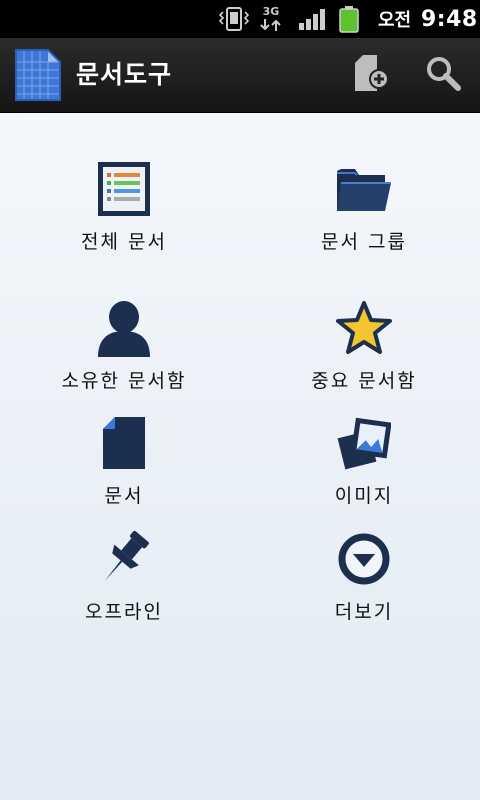 The height and width of the screenshot is (800, 480). I want to click on menu-item-offline: 오프라인, so click(124, 575).